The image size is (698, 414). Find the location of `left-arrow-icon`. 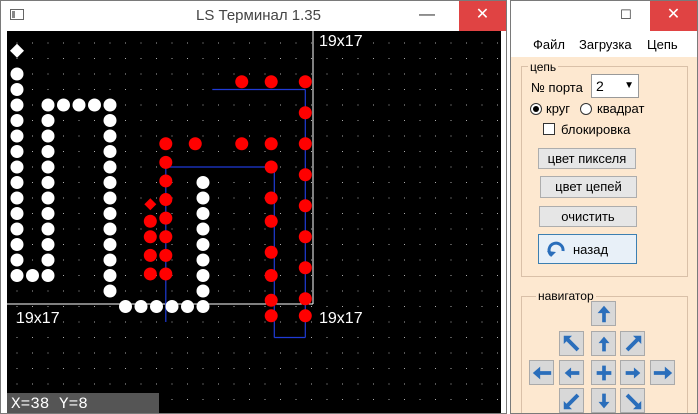

left-arrow-icon is located at coordinates (542, 373).